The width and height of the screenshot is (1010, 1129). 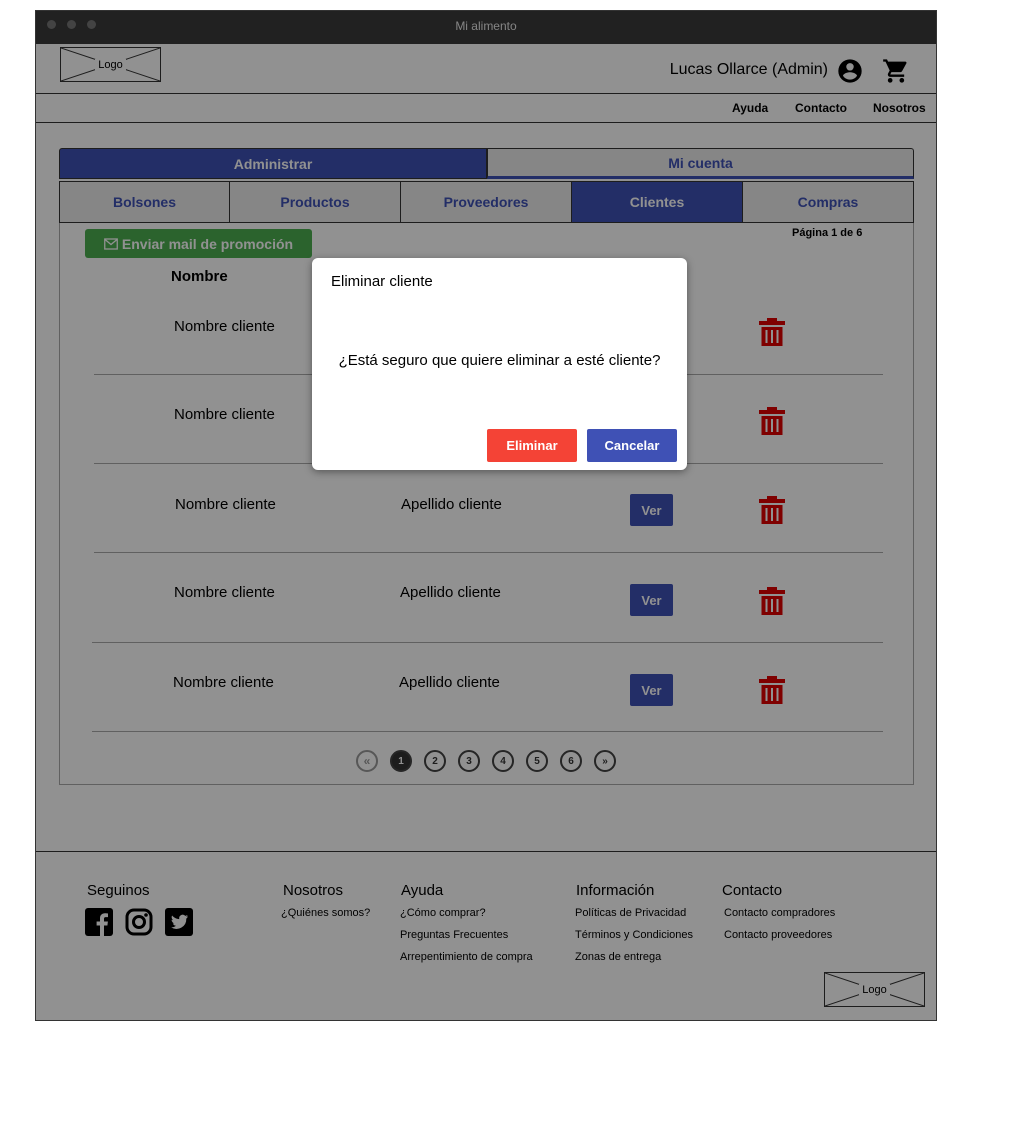 What do you see at coordinates (532, 445) in the screenshot?
I see `confirm-delete-button: Eliminar` at bounding box center [532, 445].